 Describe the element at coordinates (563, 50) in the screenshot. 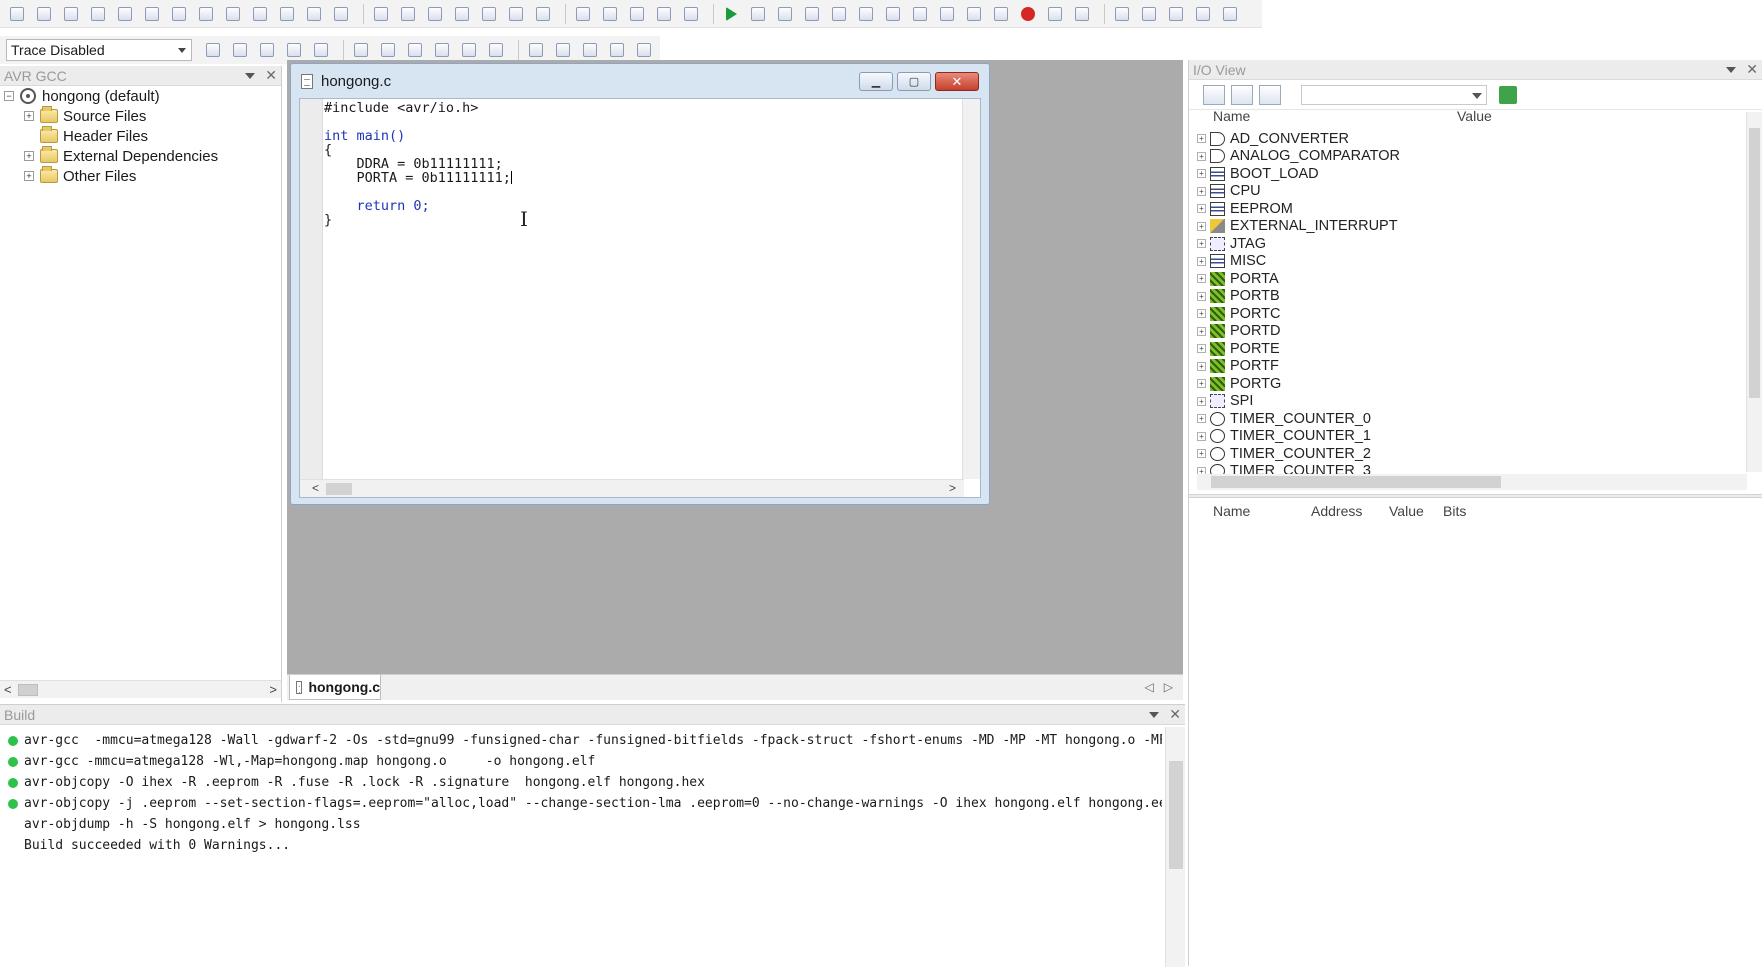

I see `play-marker-icon` at that location.